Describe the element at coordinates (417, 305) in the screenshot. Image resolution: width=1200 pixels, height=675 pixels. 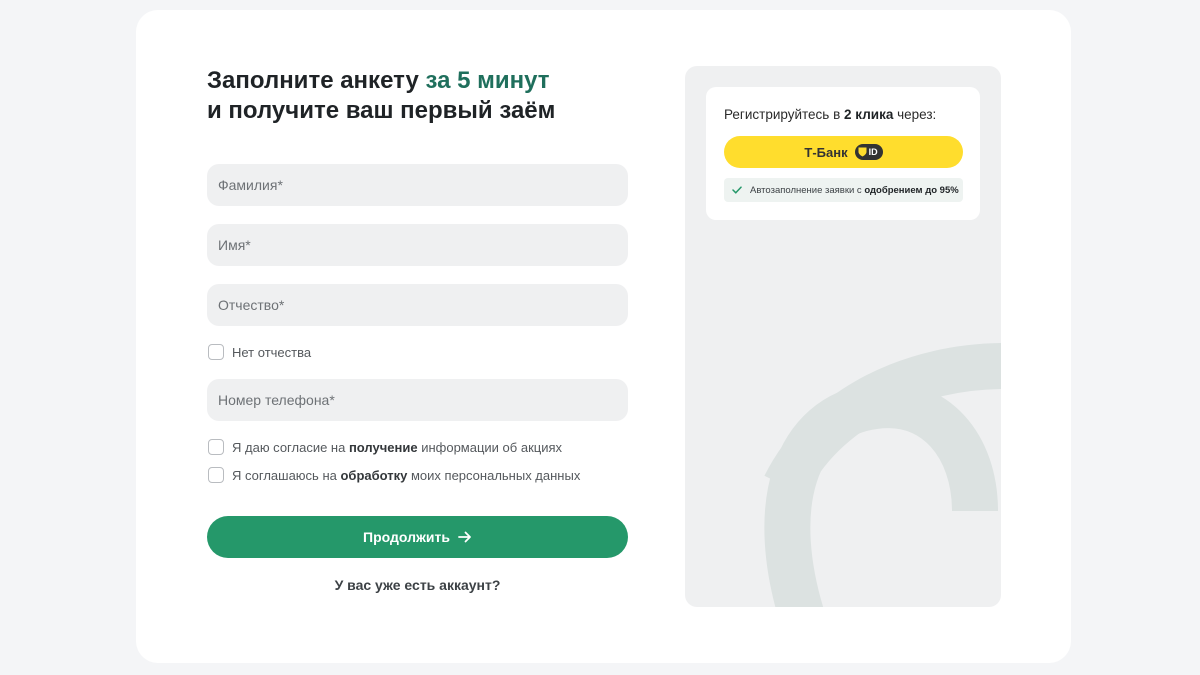
I see `patronymic-input` at that location.